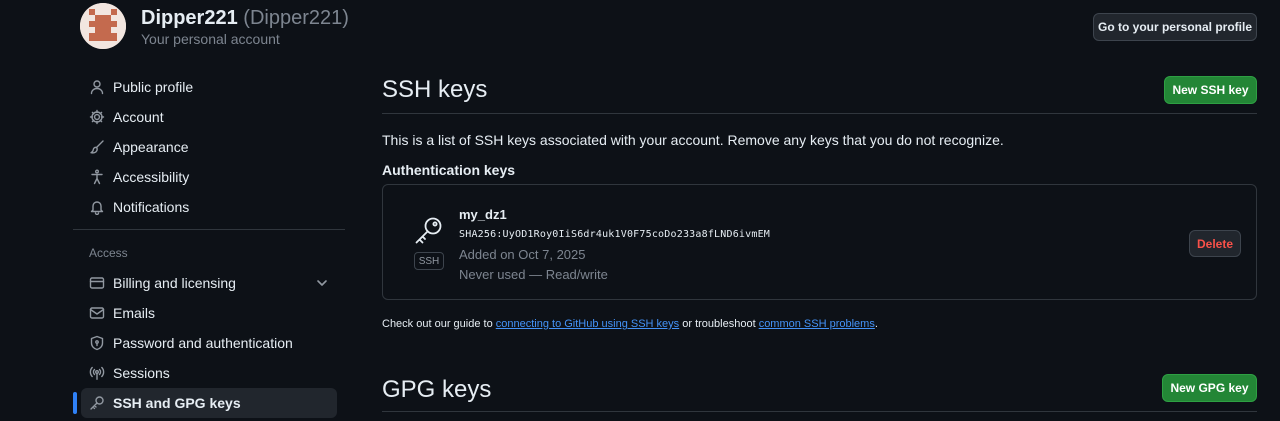  What do you see at coordinates (209, 373) in the screenshot?
I see `sidebar-item-sessions: Sessions` at bounding box center [209, 373].